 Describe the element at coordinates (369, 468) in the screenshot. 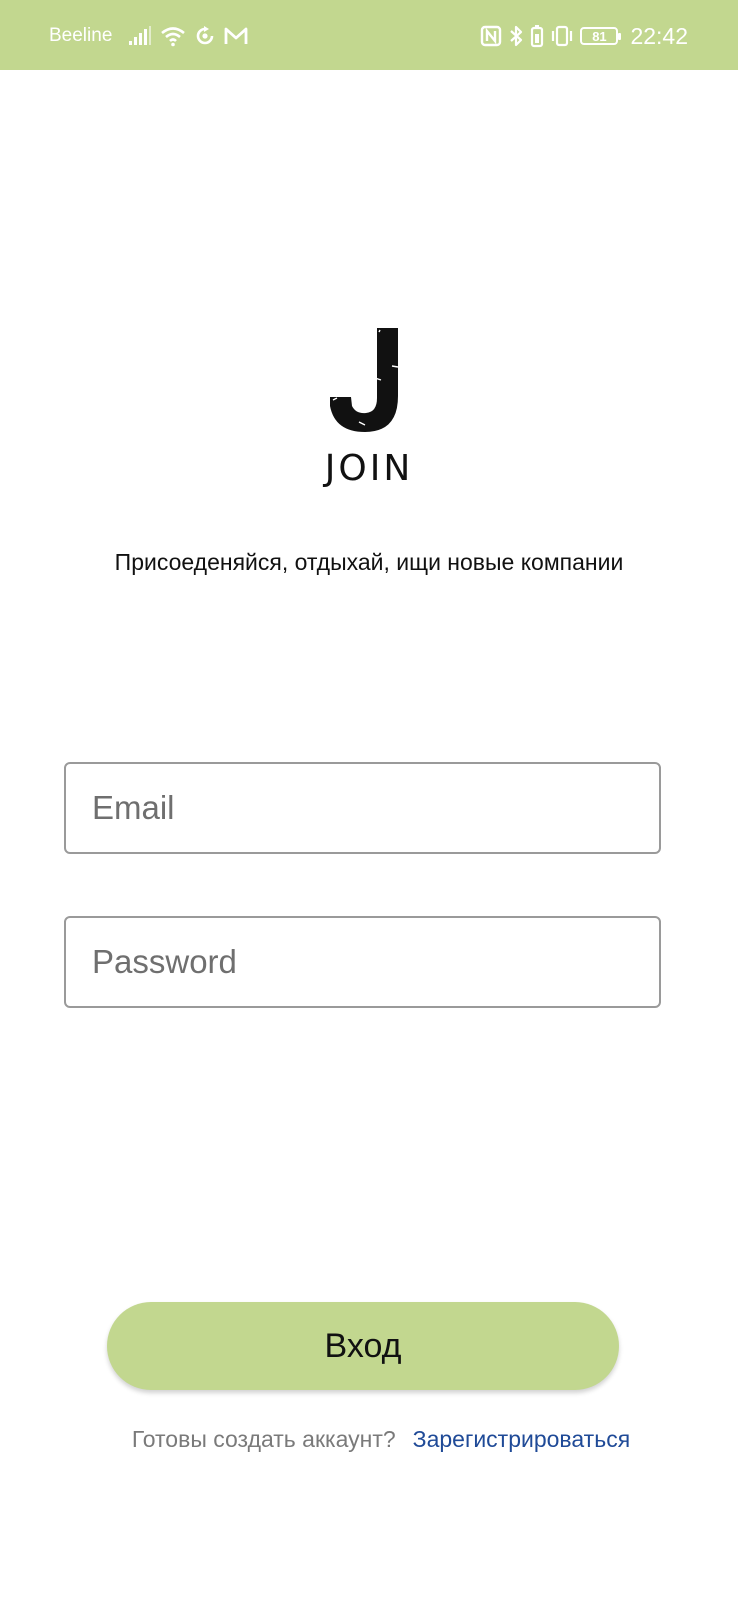

I see `logo-name: JOIN` at that location.